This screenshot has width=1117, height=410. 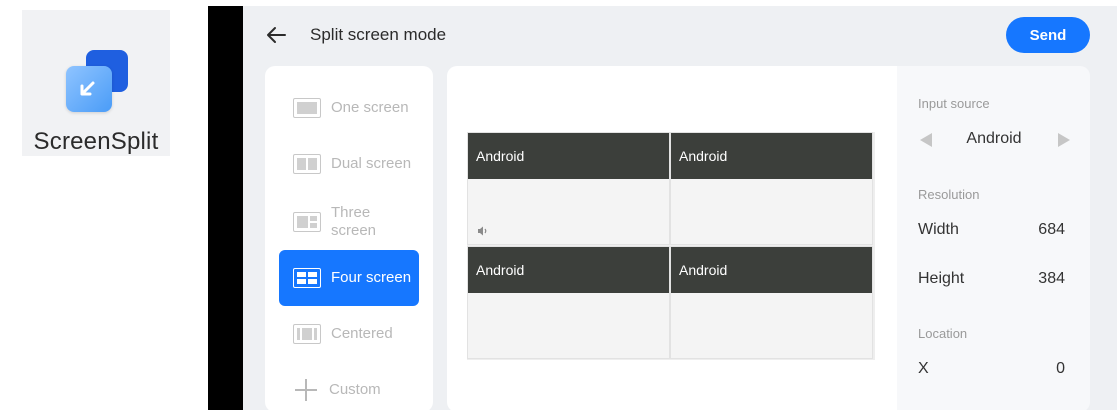 I want to click on preview-cell-top-left: Android, so click(x=568, y=188).